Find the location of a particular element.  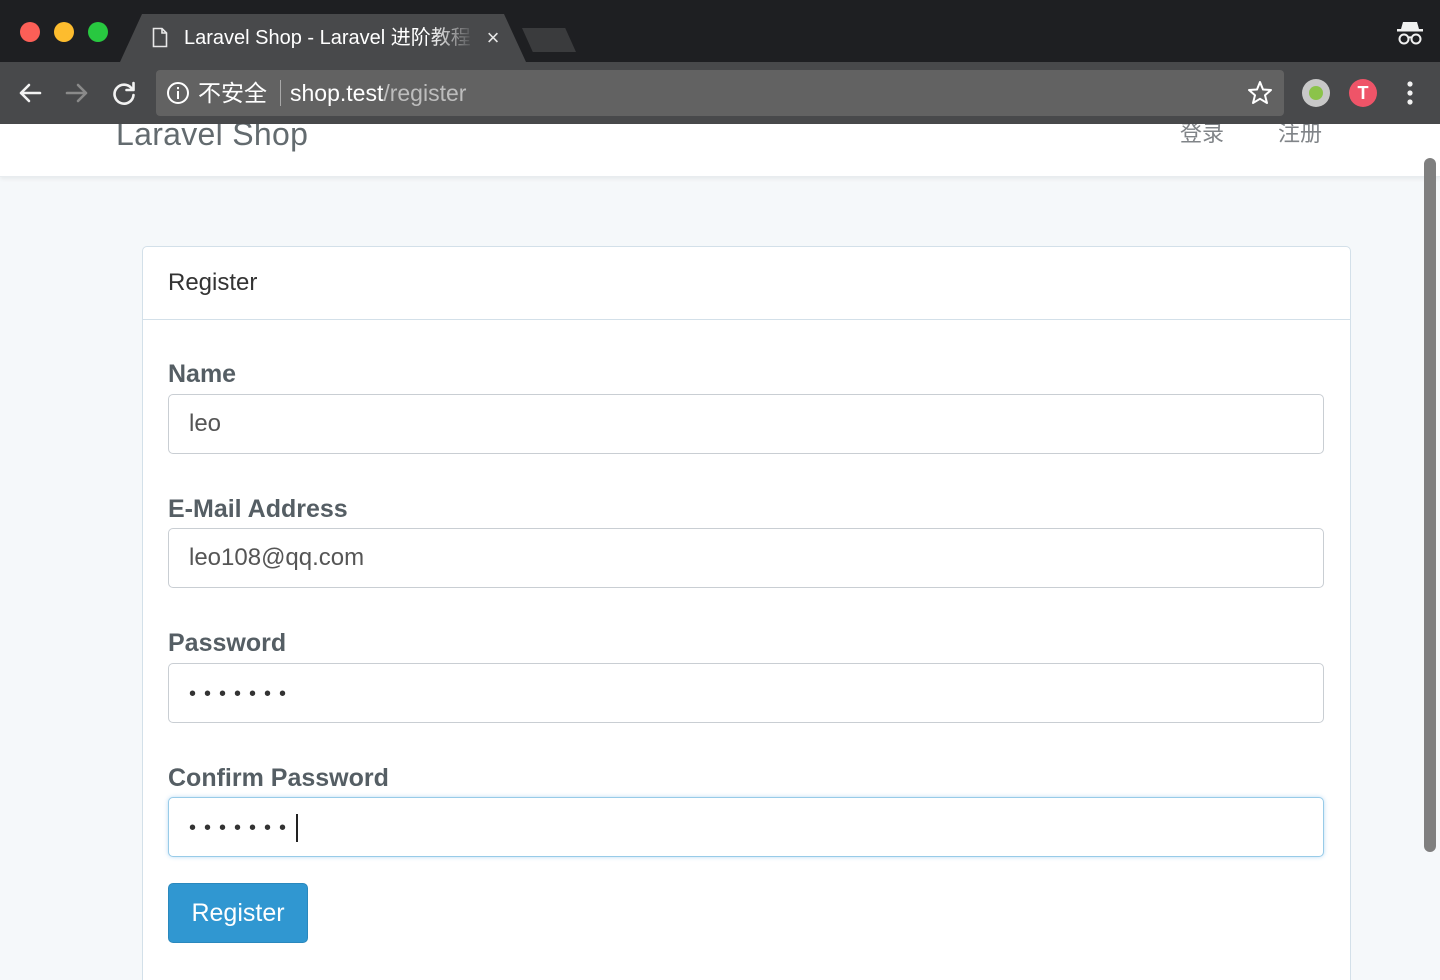

url-path: /register is located at coordinates (425, 93).